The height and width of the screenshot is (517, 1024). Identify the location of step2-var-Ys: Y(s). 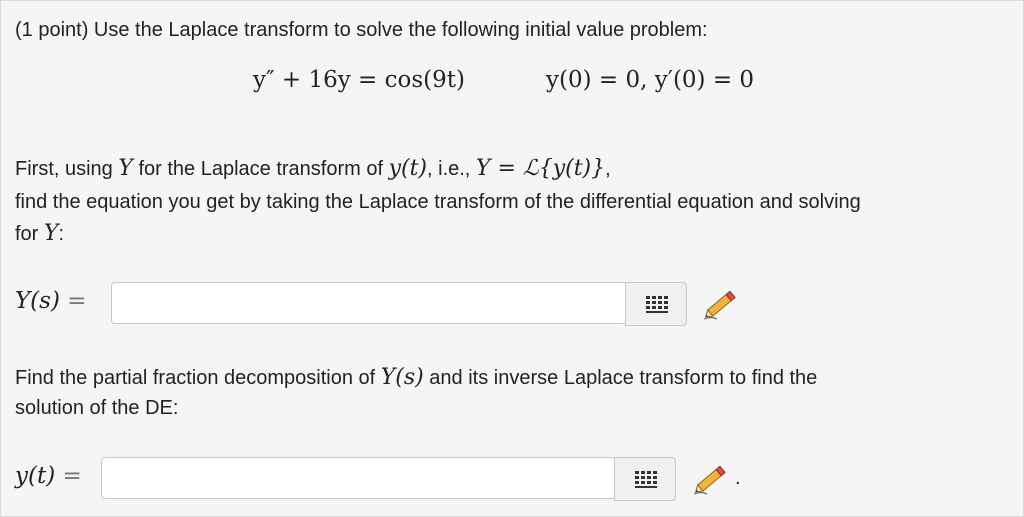
(402, 377).